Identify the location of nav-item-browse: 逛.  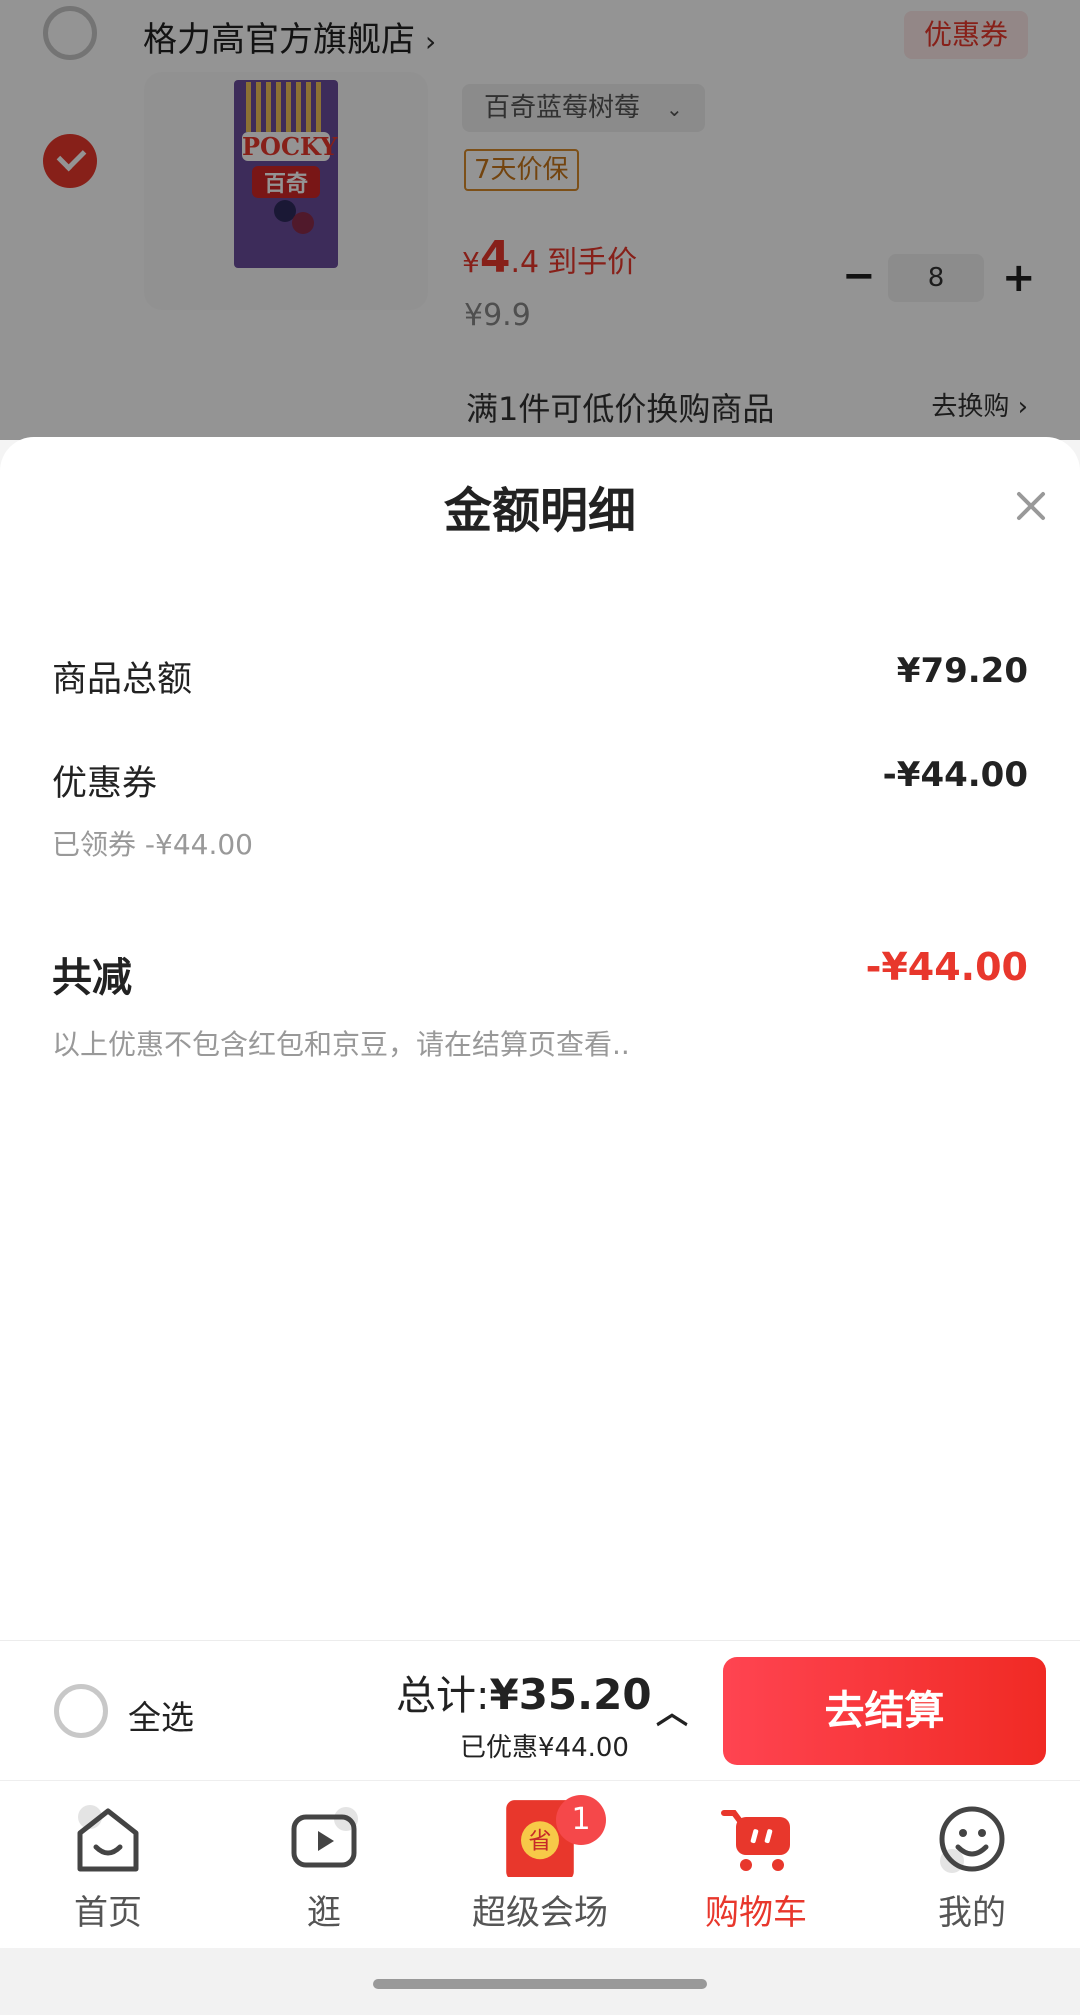
(324, 1865).